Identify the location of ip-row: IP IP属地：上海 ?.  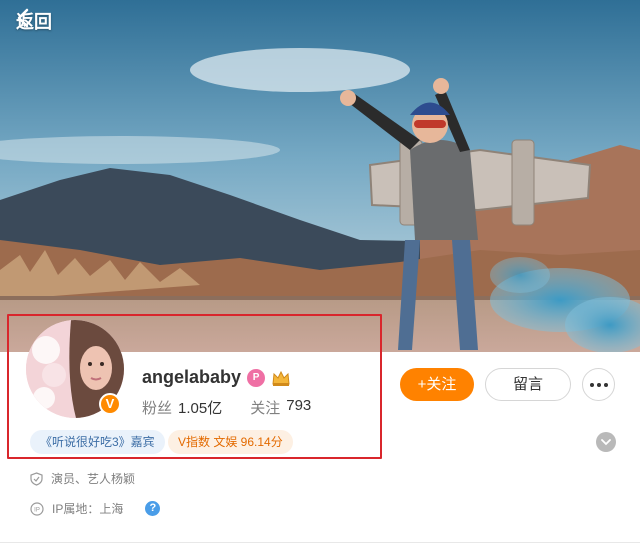
(95, 508).